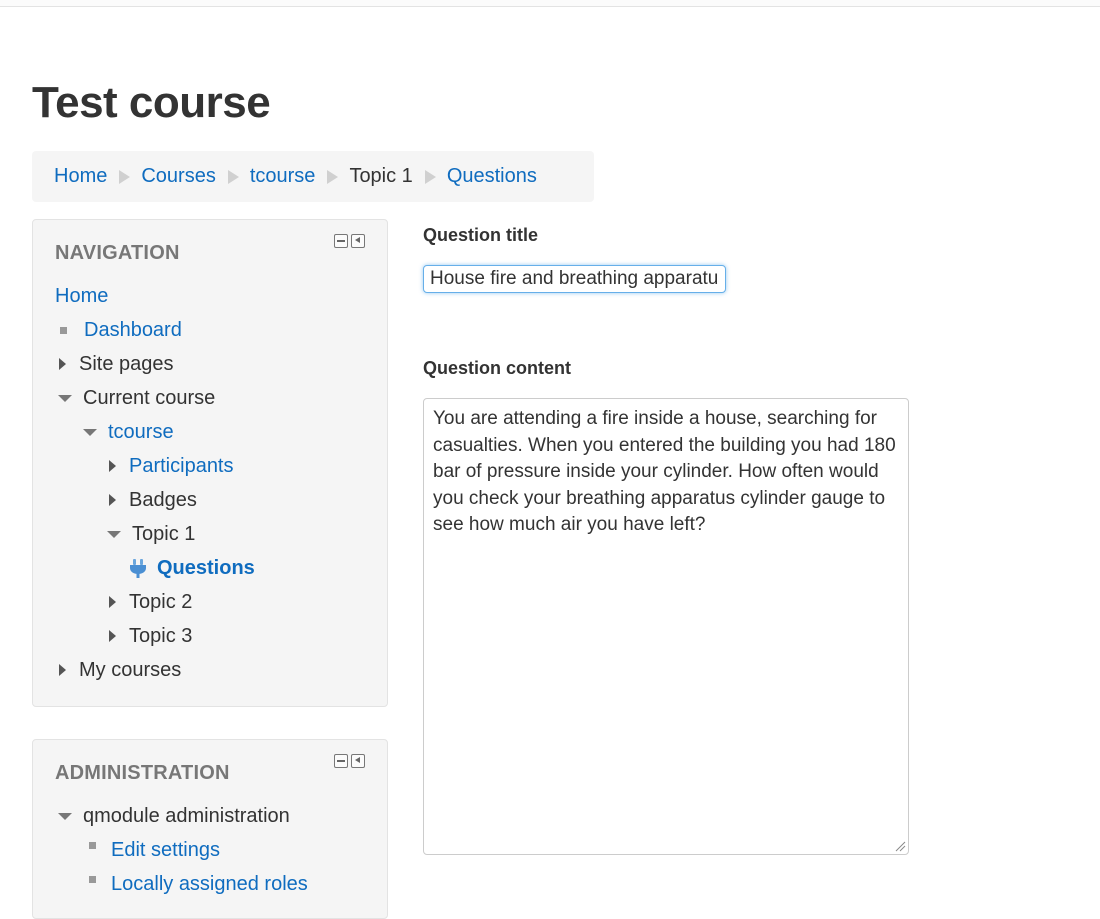 The width and height of the screenshot is (1100, 919). I want to click on nav-item-label: Site pages, so click(126, 363).